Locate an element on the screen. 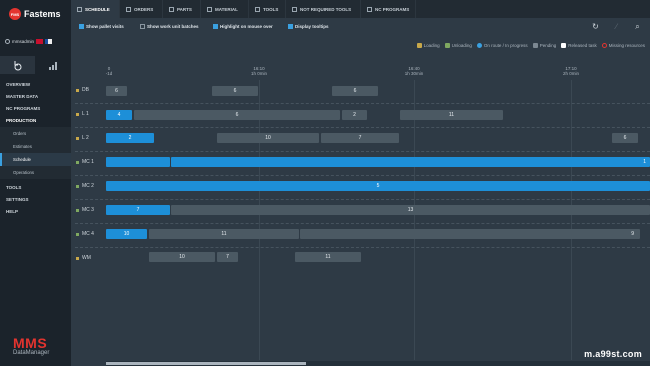  tab-orders: Orders is located at coordinates (141, 9).